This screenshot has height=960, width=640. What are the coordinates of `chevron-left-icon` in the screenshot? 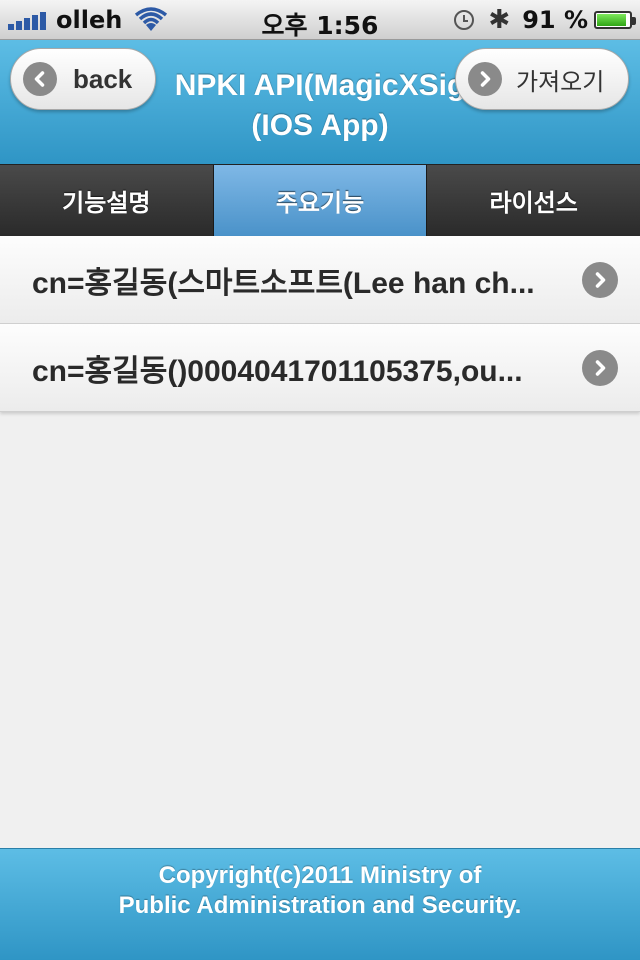 It's located at (40, 79).